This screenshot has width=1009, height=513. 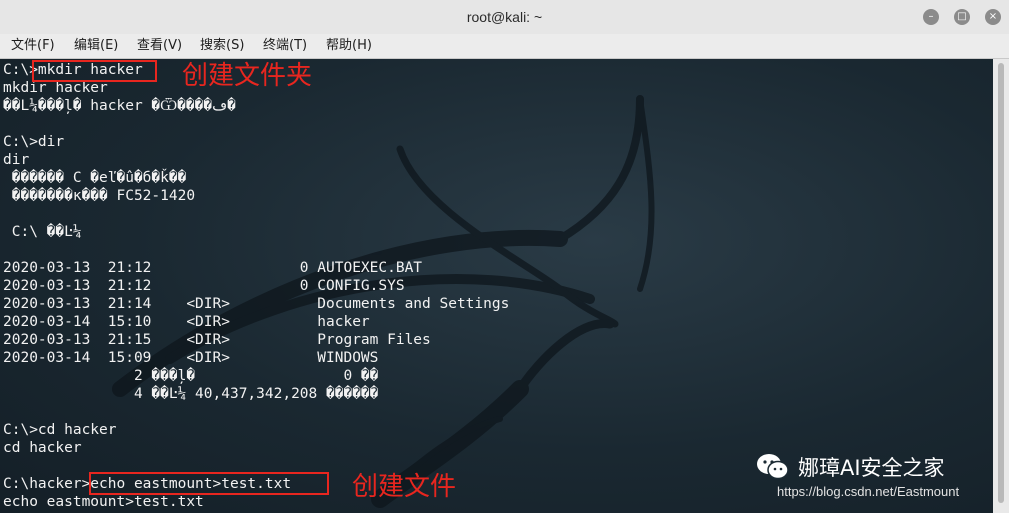 What do you see at coordinates (931, 17) in the screenshot?
I see `minimize-button: –` at bounding box center [931, 17].